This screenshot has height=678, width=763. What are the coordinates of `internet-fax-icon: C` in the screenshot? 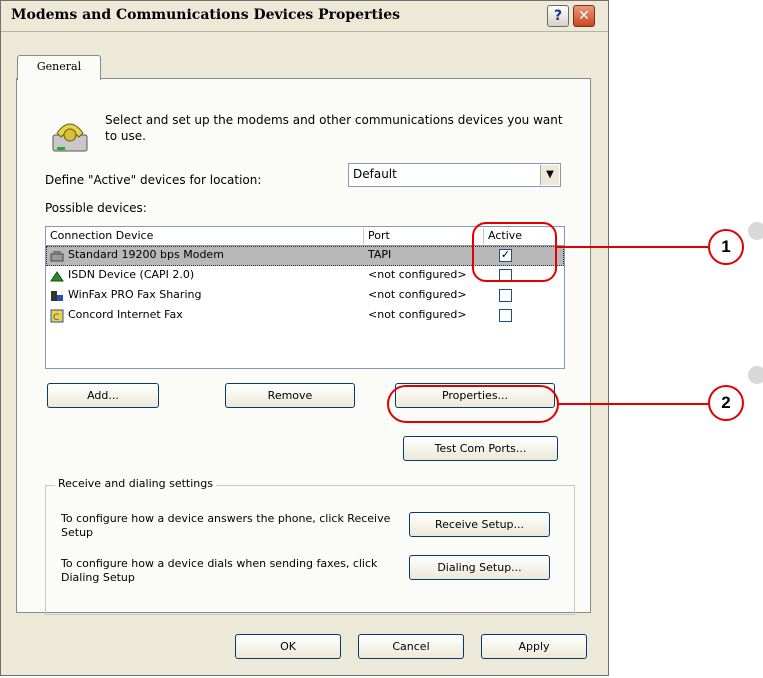 It's located at (57, 316).